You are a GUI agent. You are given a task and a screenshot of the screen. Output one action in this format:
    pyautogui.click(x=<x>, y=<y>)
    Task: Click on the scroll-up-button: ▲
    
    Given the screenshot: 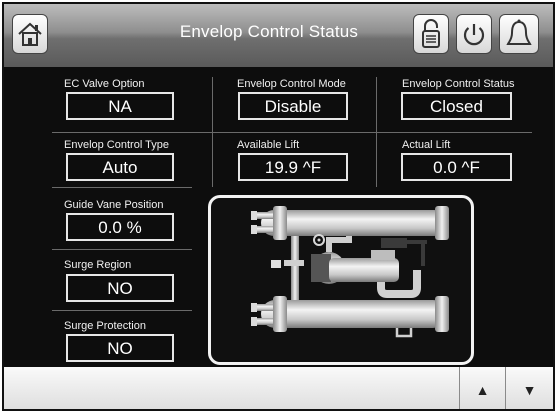 What is the action you would take?
    pyautogui.click(x=482, y=388)
    